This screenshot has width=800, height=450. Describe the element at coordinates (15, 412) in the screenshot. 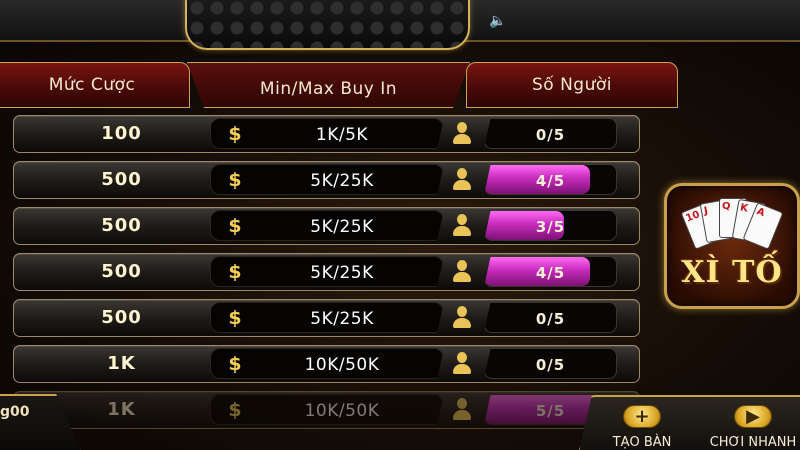

I see `balance-value: g00` at that location.